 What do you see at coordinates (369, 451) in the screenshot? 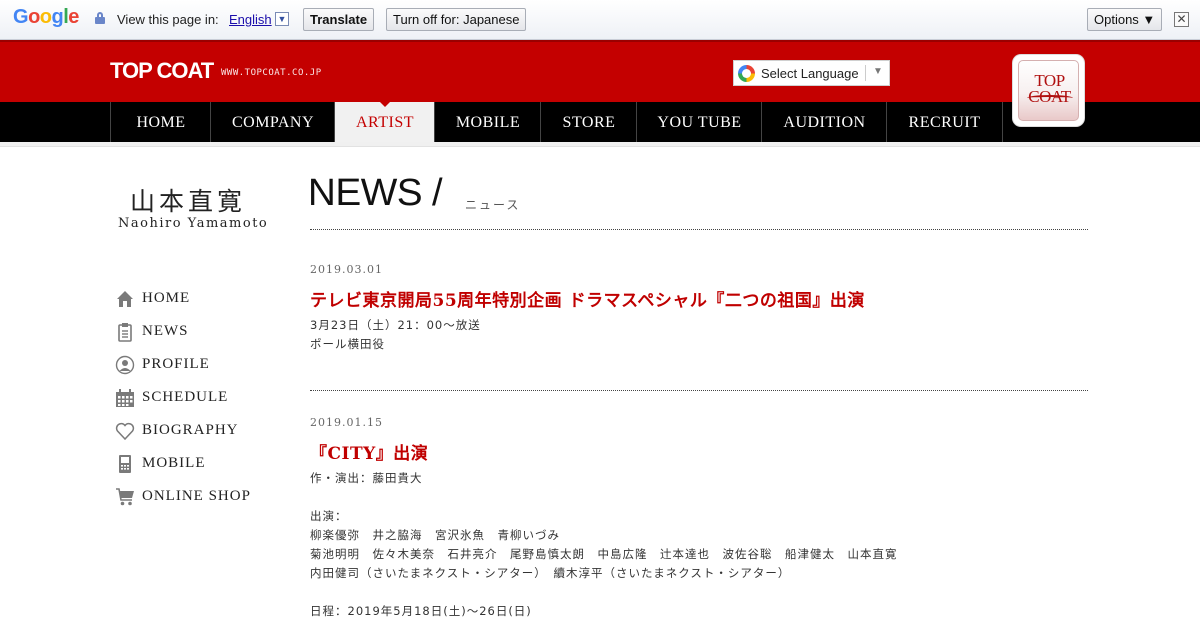
I see `news-headline: 『CITY』出演` at bounding box center [369, 451].